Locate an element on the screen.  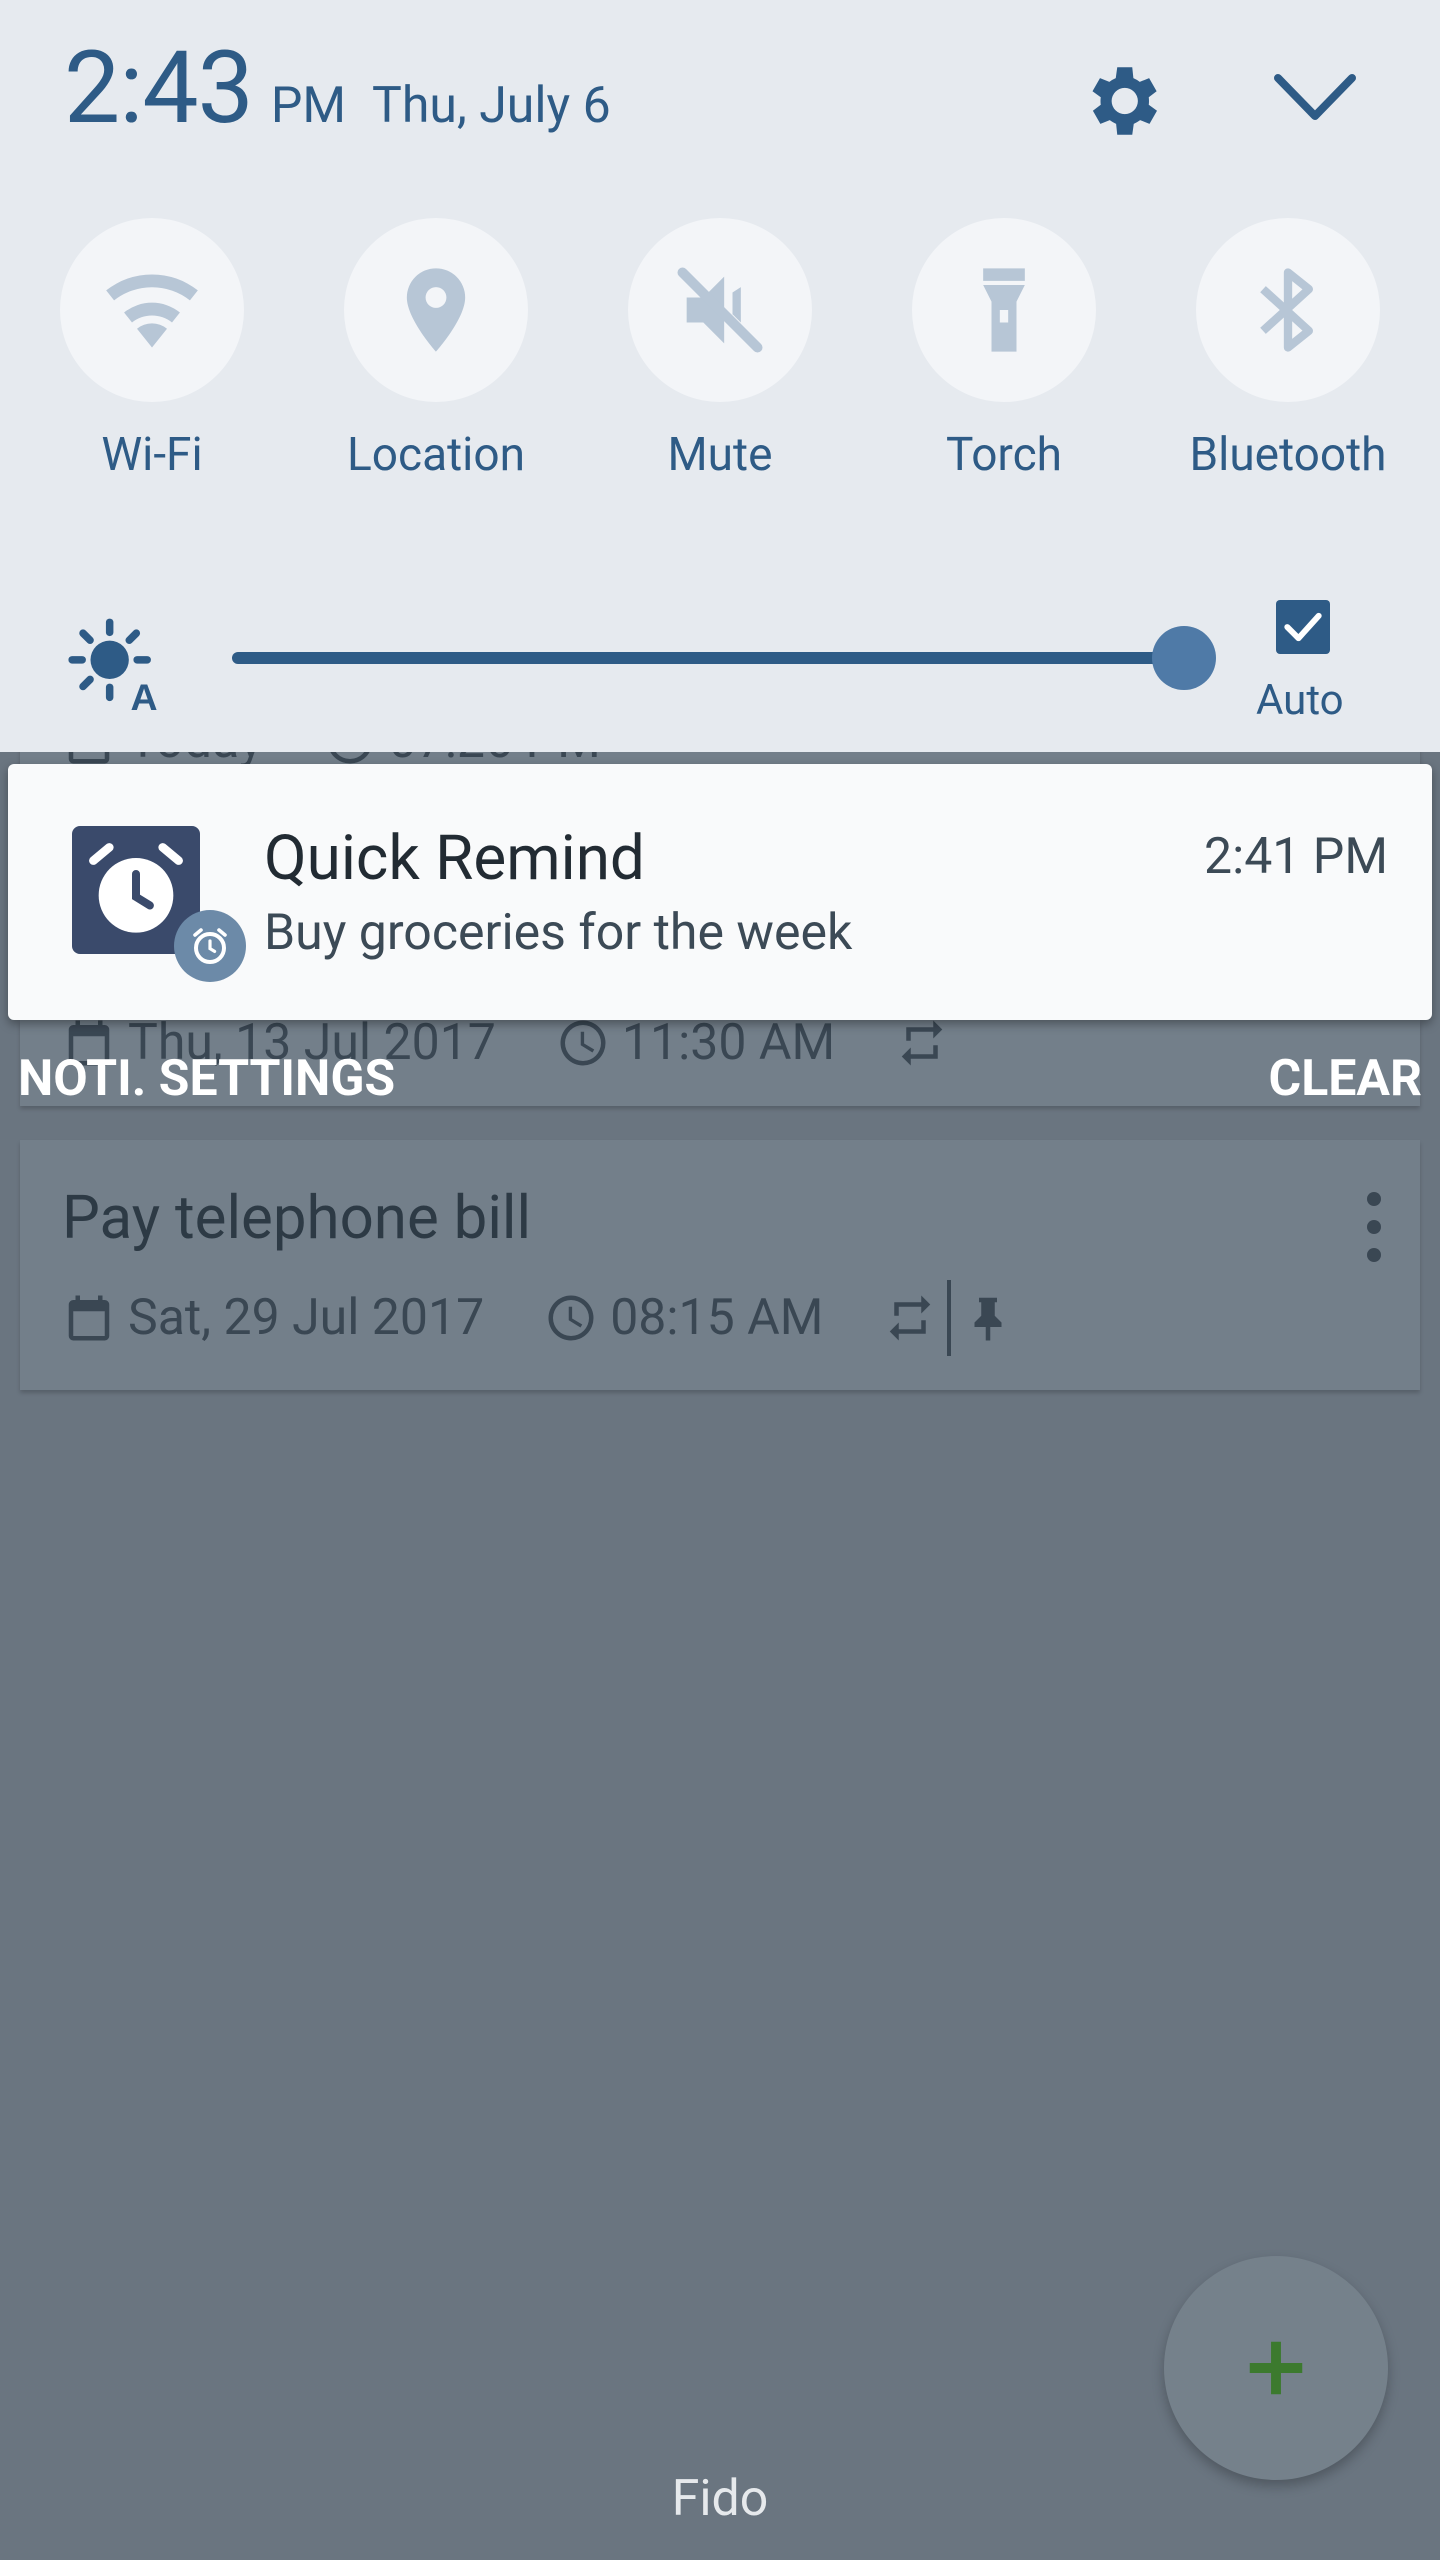
pin-icon is located at coordinates (988, 1319).